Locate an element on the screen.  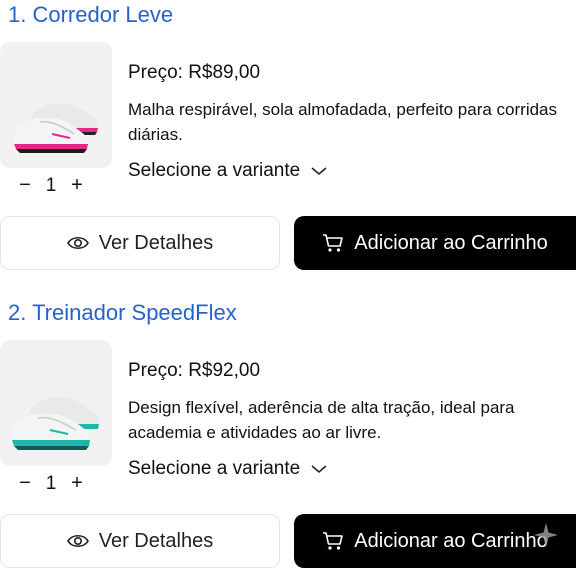
product-title: 2. Treinador SpeedFlex is located at coordinates (122, 313).